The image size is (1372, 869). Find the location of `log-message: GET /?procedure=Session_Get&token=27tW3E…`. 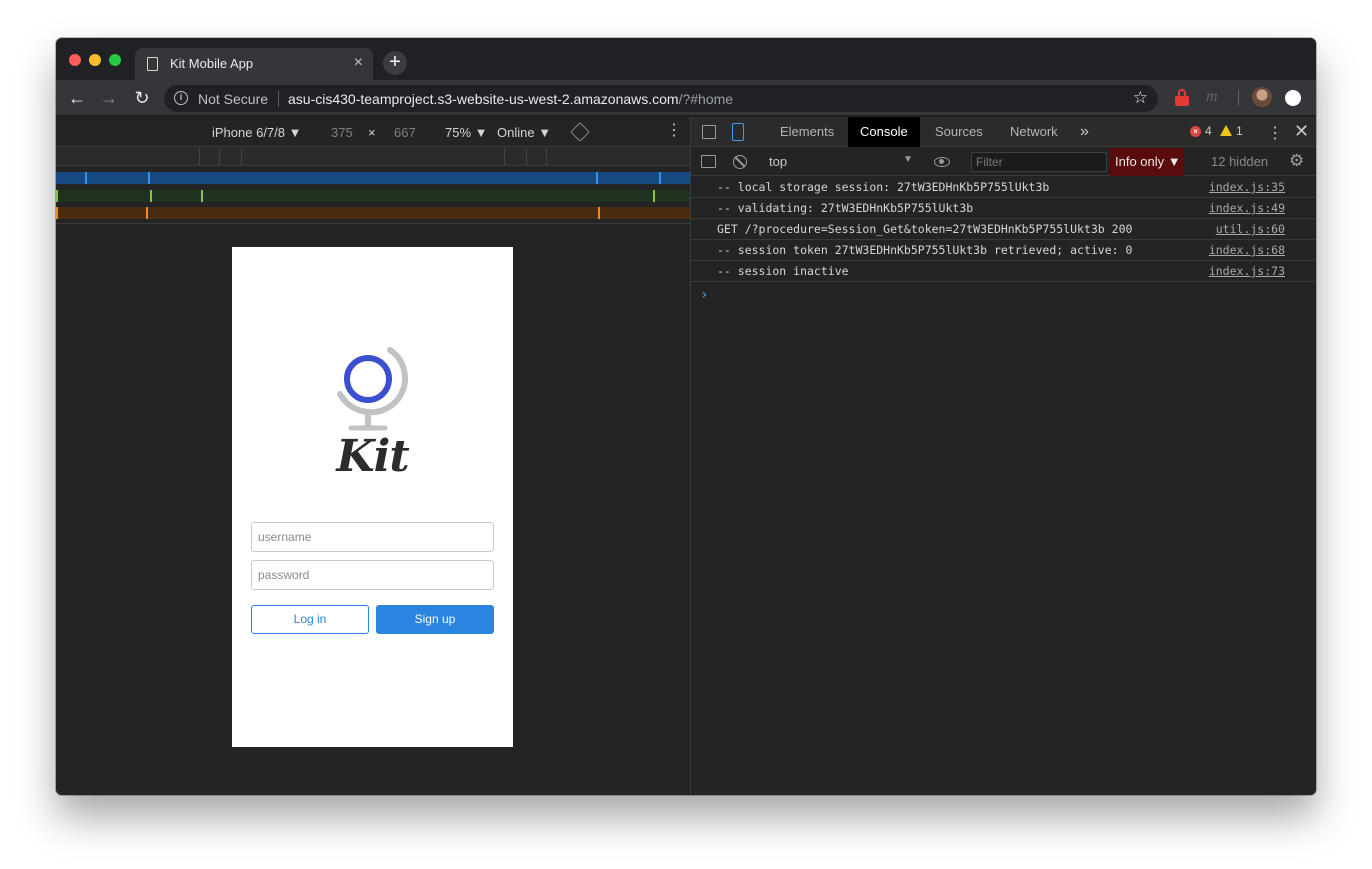

log-message: GET /?procedure=Session_Get&token=27tW3E… is located at coordinates (925, 229).